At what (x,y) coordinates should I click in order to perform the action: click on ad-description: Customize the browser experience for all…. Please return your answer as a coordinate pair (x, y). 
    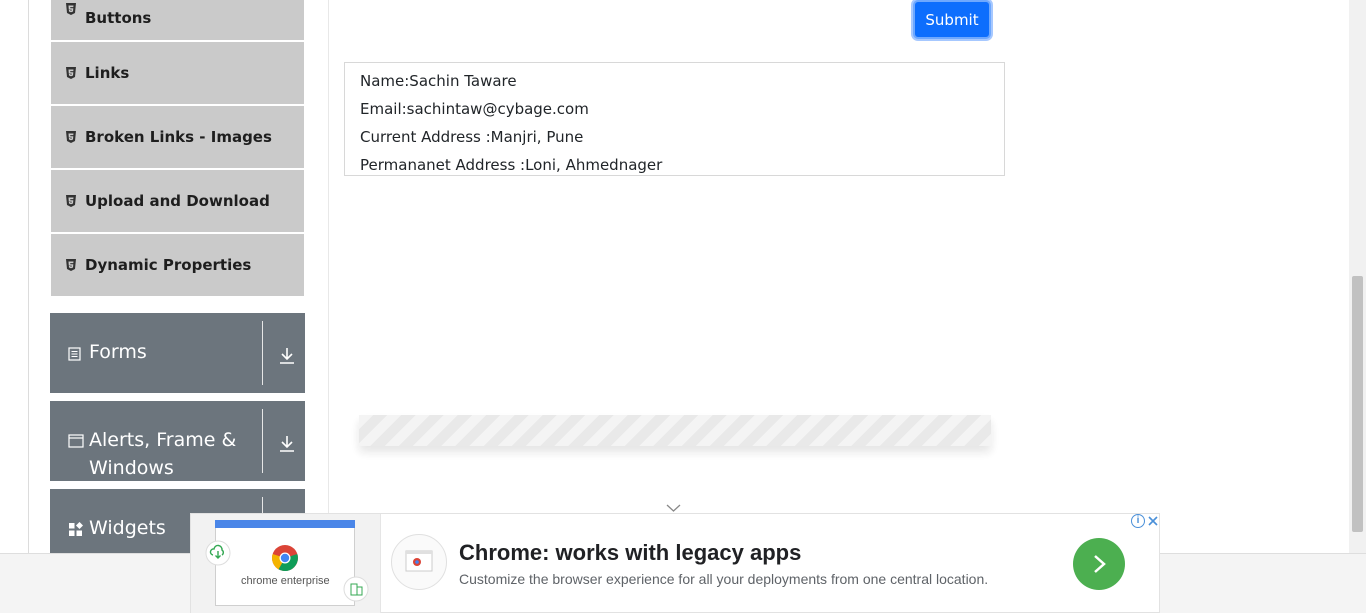
    Looking at the image, I should click on (724, 579).